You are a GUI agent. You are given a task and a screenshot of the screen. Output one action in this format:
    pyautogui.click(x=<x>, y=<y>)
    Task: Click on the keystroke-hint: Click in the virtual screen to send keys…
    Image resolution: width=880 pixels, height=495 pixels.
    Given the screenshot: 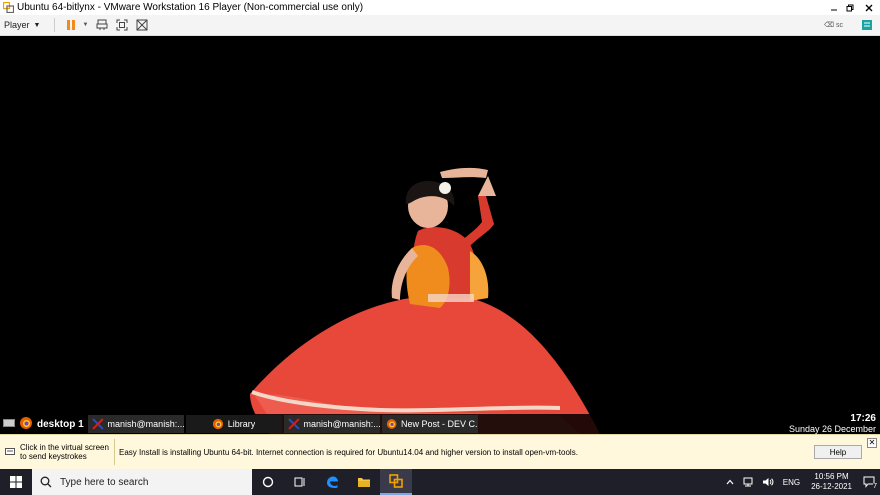 What is the action you would take?
    pyautogui.click(x=64, y=452)
    